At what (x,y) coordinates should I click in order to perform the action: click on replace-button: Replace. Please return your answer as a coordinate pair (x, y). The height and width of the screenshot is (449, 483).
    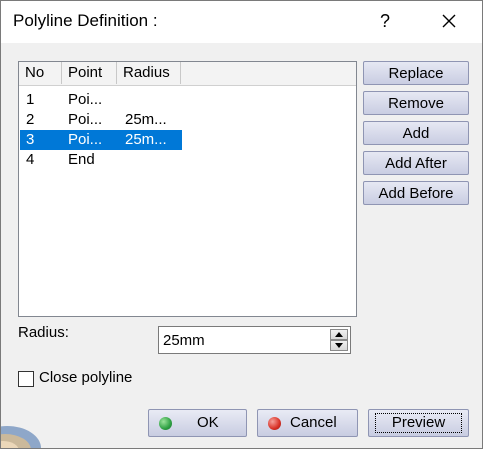
    Looking at the image, I should click on (416, 73).